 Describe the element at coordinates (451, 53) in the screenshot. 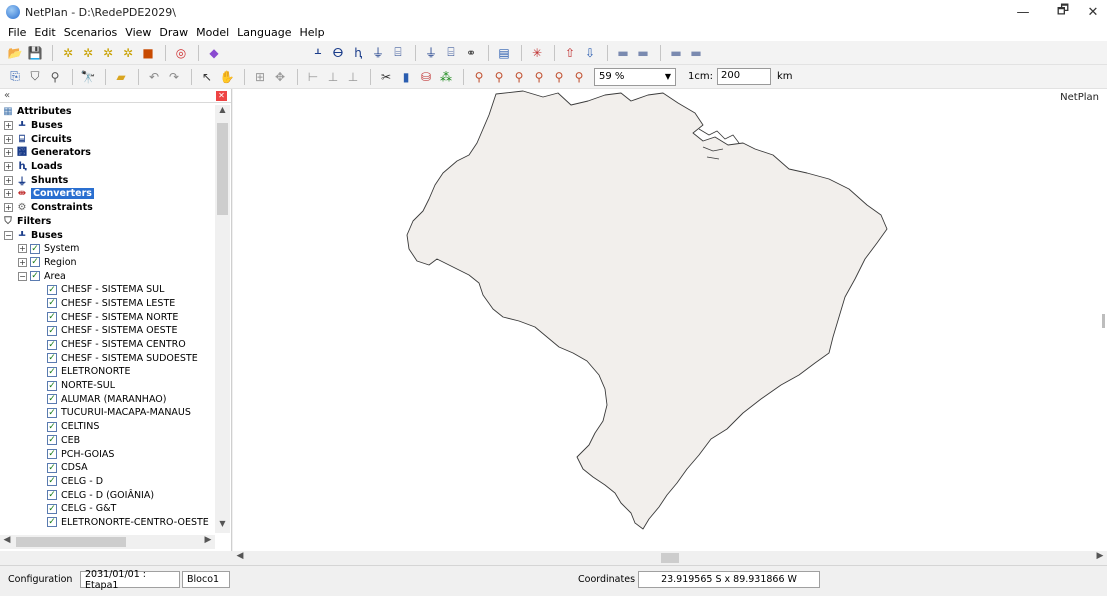

I see `transformer-menu-icon: ⌸` at that location.